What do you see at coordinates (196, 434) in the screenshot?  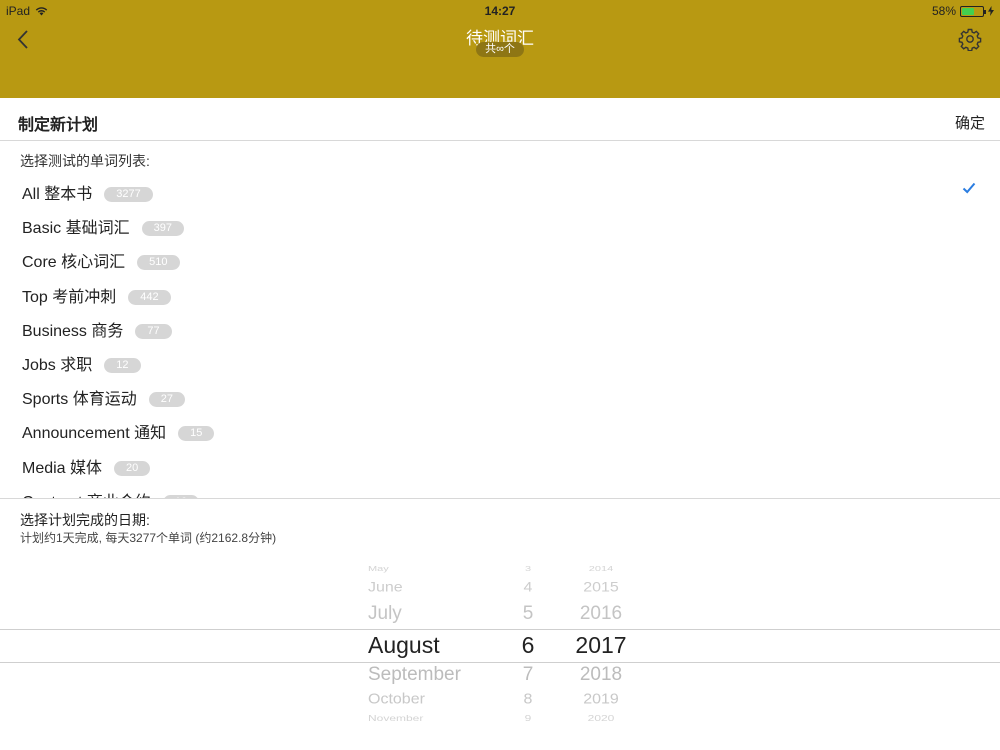 I see `count-badge: 15` at bounding box center [196, 434].